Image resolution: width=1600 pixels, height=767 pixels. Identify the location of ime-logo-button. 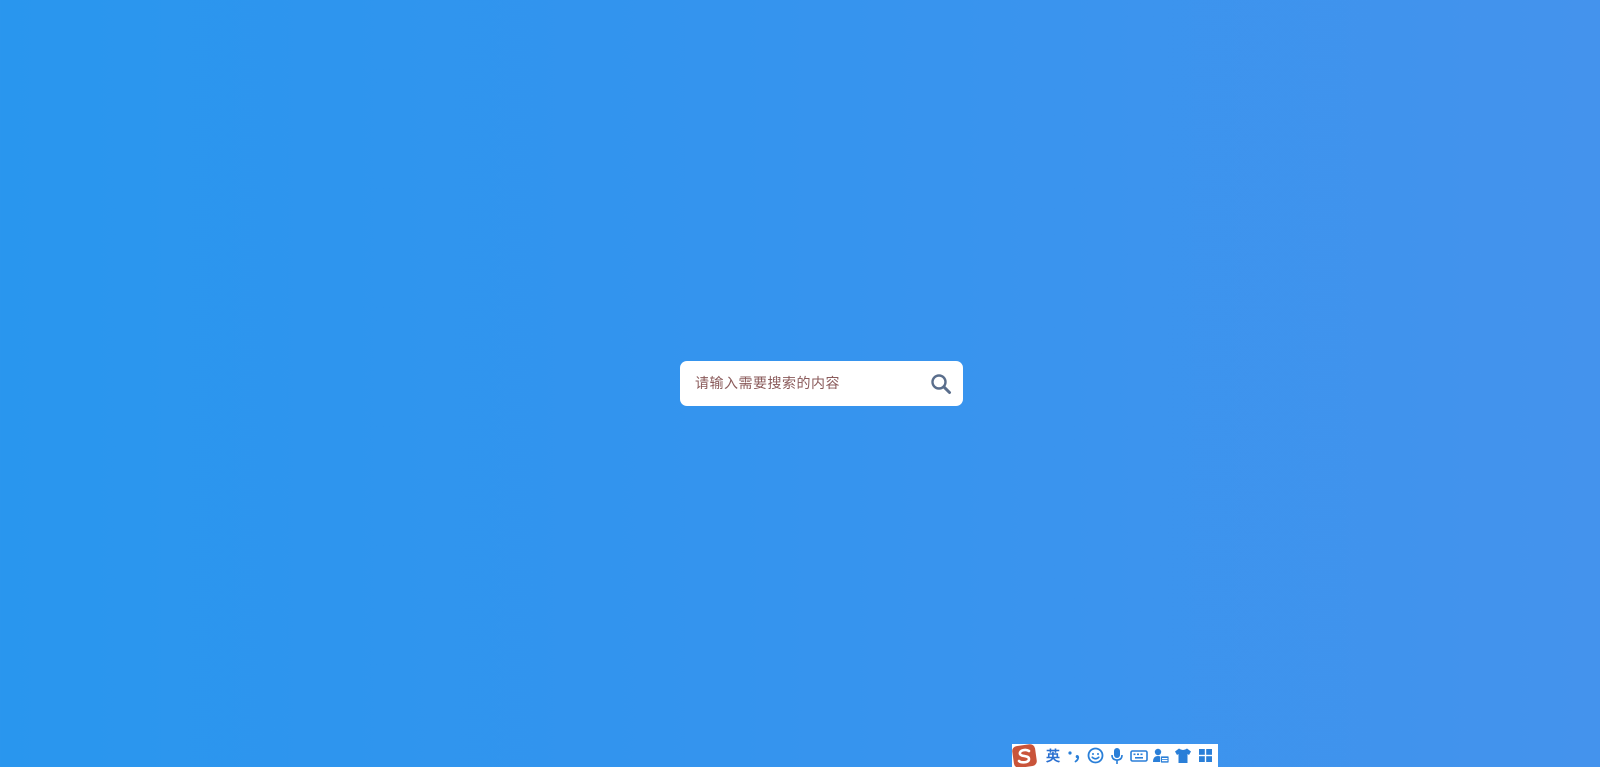
(1025, 755).